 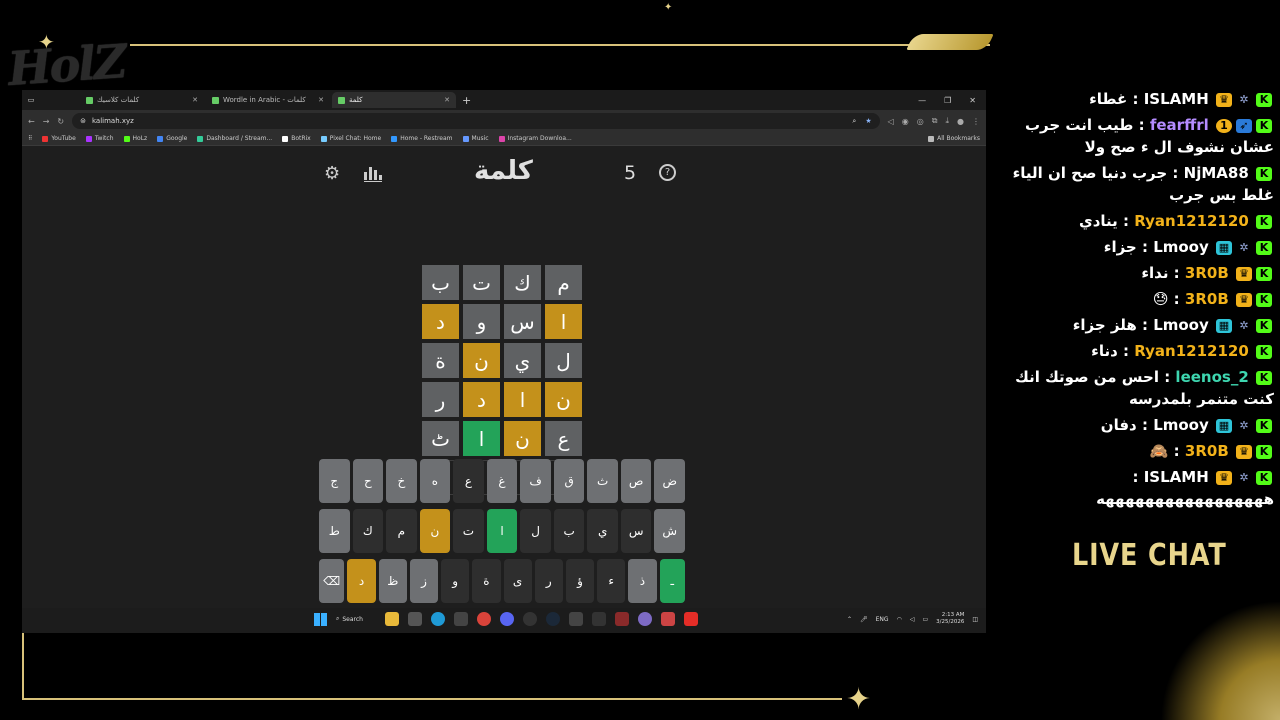 What do you see at coordinates (172, 138) in the screenshot?
I see `bookmark-item: Google` at bounding box center [172, 138].